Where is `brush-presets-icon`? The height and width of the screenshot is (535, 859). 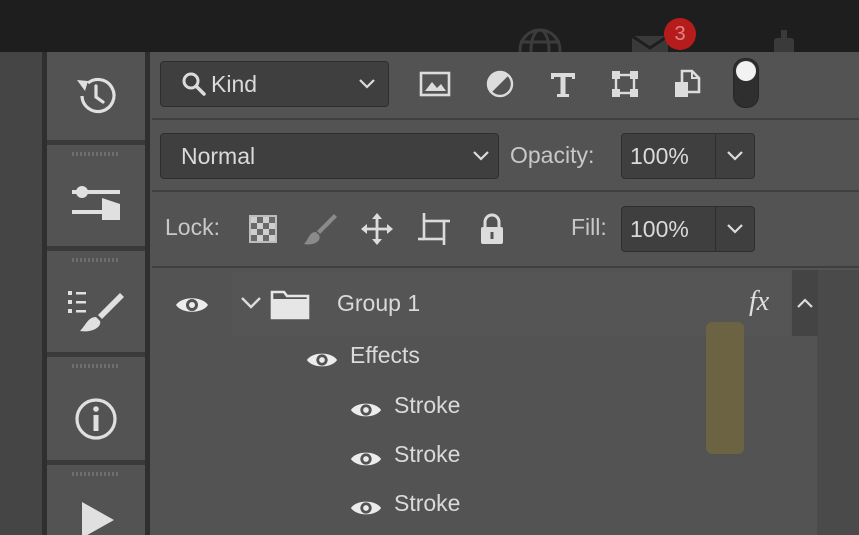 brush-presets-icon is located at coordinates (96, 311).